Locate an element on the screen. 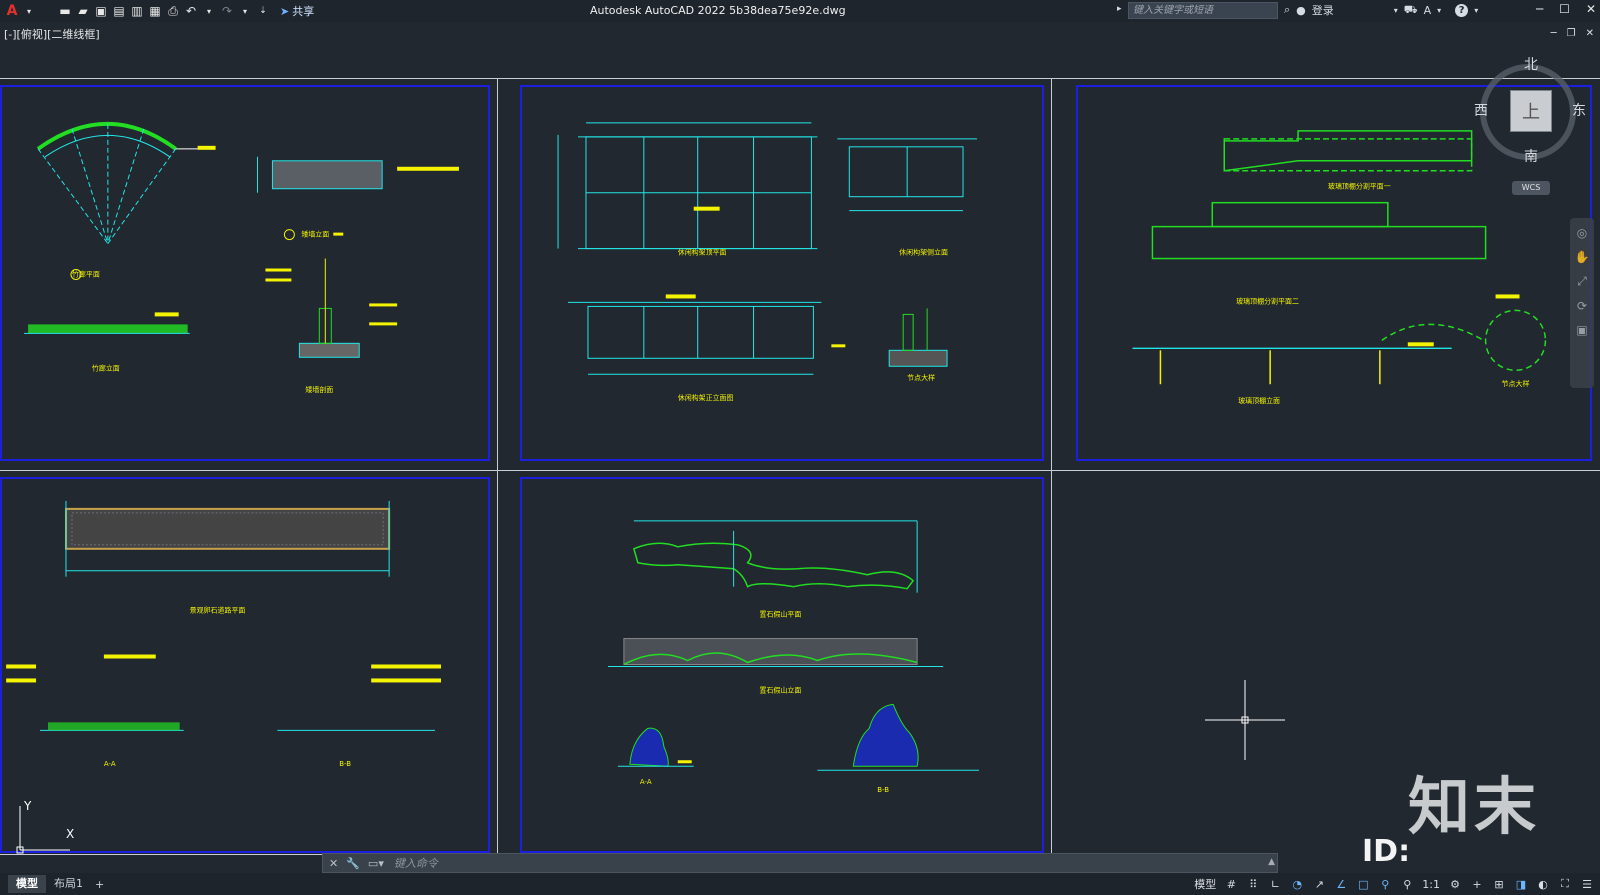  polar-tracking-icon: ◔ is located at coordinates (1297, 884).